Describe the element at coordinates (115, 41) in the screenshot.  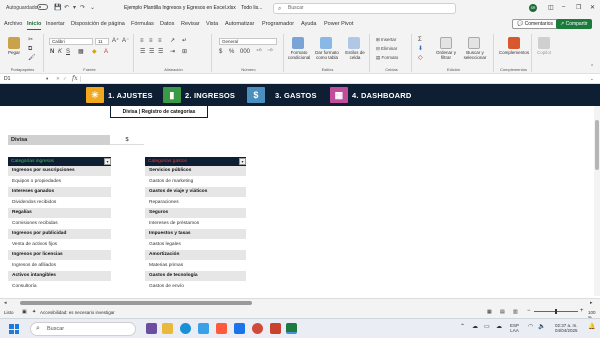
I see `increase-font-icon: A⁺` at that location.